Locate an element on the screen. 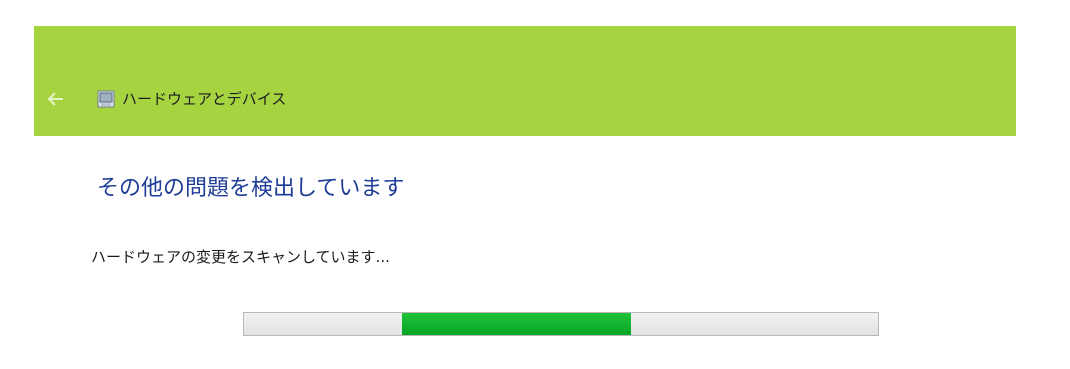  troubleshooter-icon is located at coordinates (106, 99).